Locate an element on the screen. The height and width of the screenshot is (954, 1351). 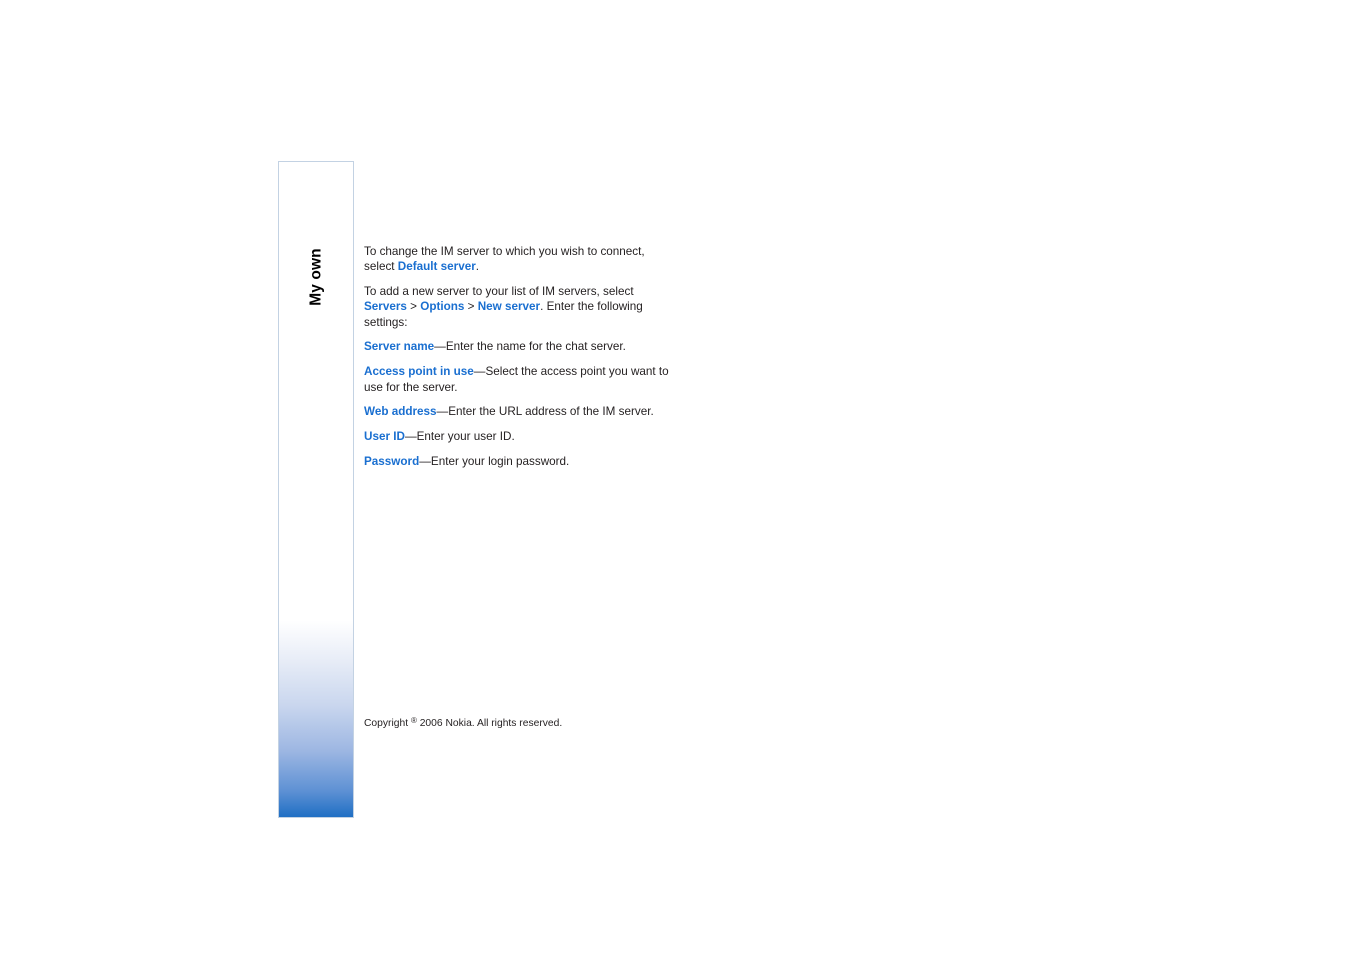
page-number: 82 is located at coordinates (326, 881).